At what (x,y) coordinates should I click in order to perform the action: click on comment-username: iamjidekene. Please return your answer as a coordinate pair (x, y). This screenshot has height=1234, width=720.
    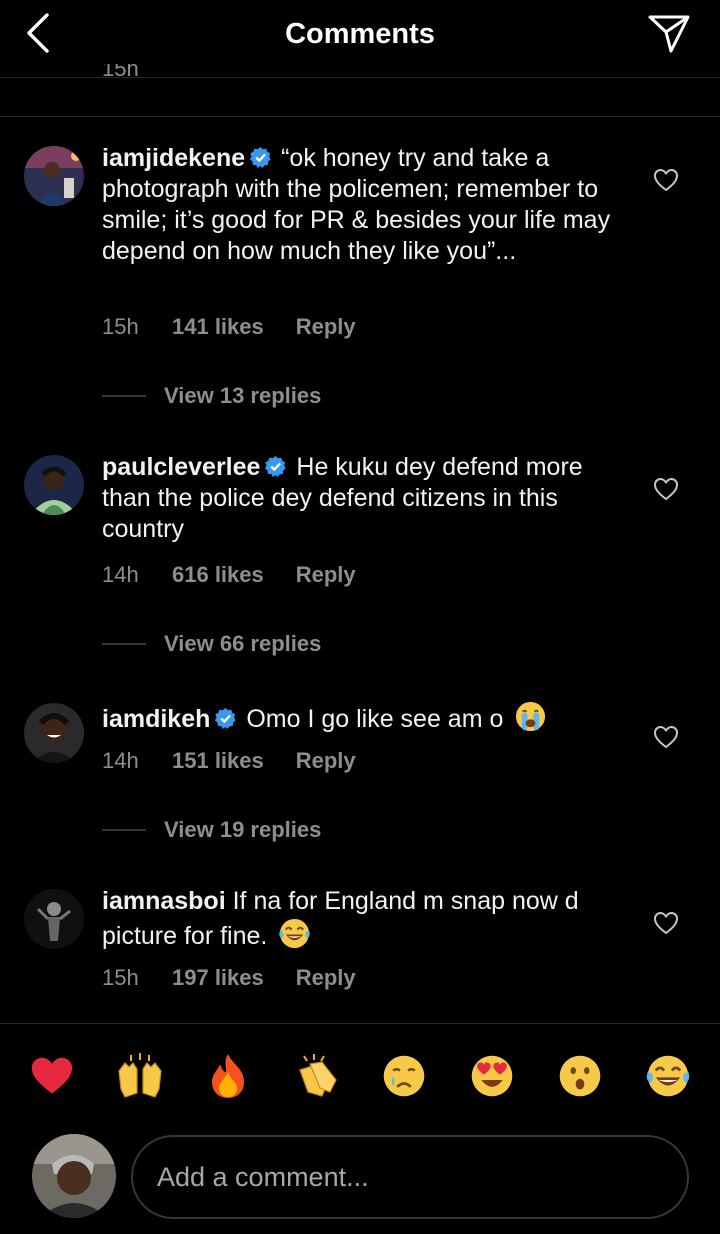
    Looking at the image, I should click on (173, 158).